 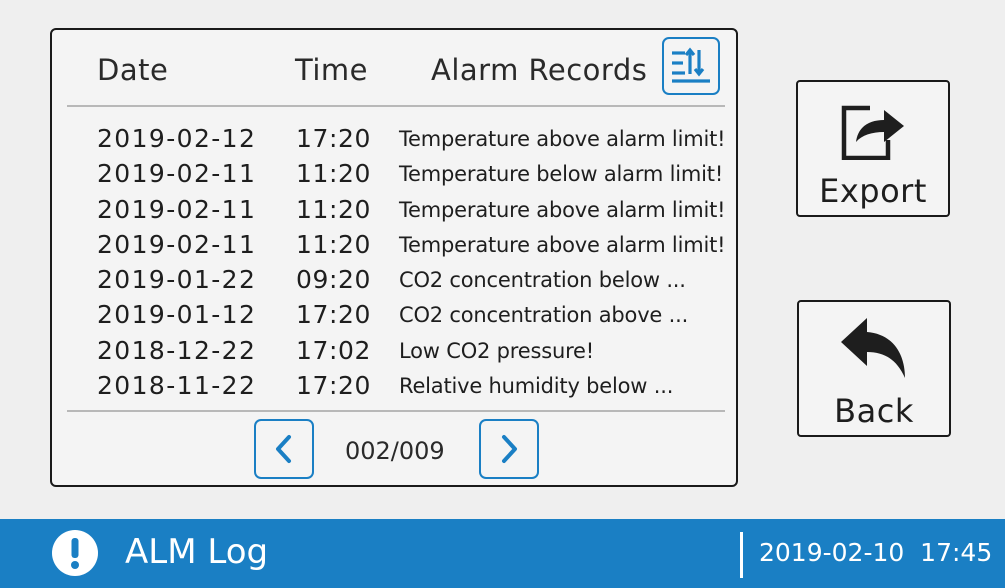 What do you see at coordinates (177, 385) in the screenshot?
I see `row-date: 2018-11-22` at bounding box center [177, 385].